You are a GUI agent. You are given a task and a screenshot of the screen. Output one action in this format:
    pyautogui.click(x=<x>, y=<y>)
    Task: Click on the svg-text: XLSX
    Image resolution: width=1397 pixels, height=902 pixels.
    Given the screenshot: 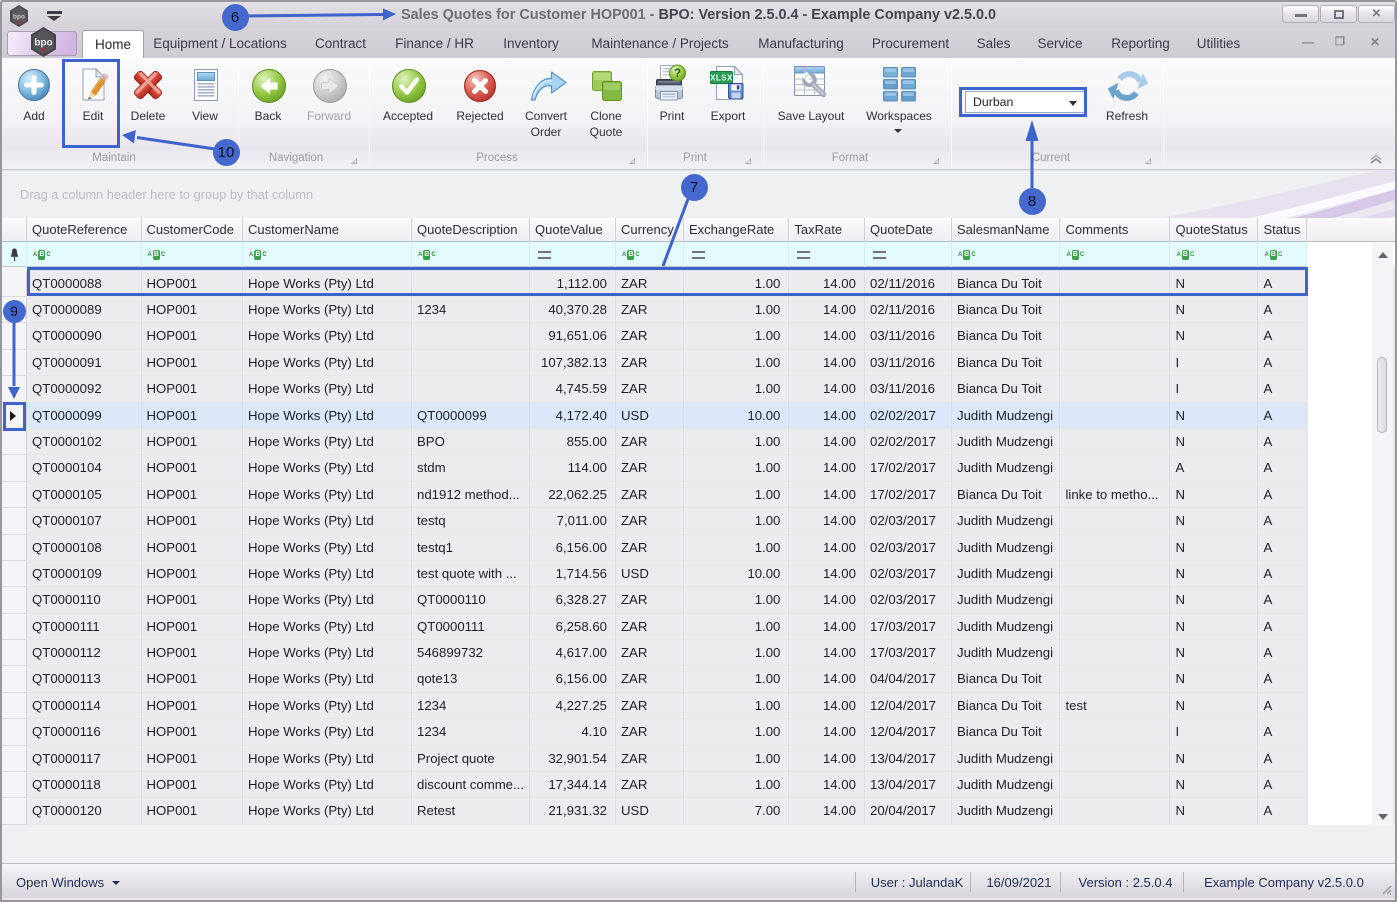 What is the action you would take?
    pyautogui.click(x=721, y=78)
    